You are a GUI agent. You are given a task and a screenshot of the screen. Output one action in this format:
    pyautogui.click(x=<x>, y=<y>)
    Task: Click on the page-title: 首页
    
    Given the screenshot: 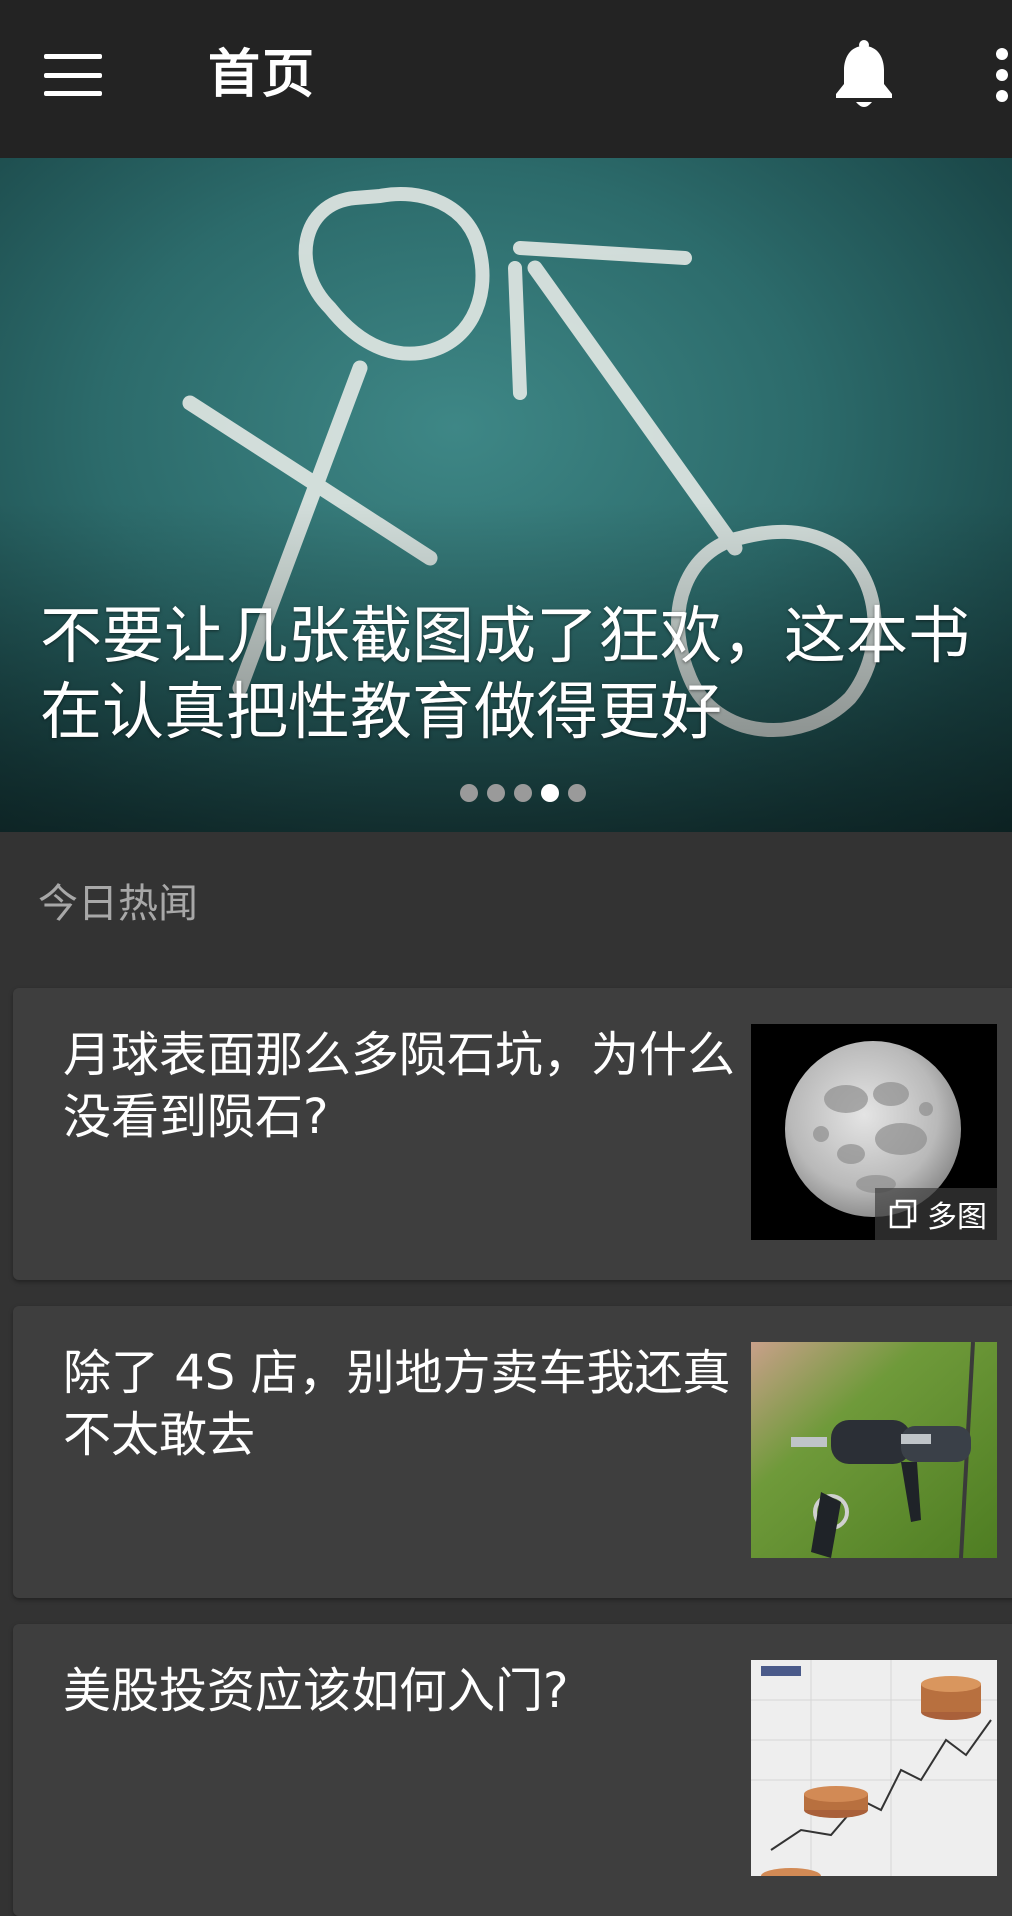 What is the action you would take?
    pyautogui.click(x=262, y=75)
    